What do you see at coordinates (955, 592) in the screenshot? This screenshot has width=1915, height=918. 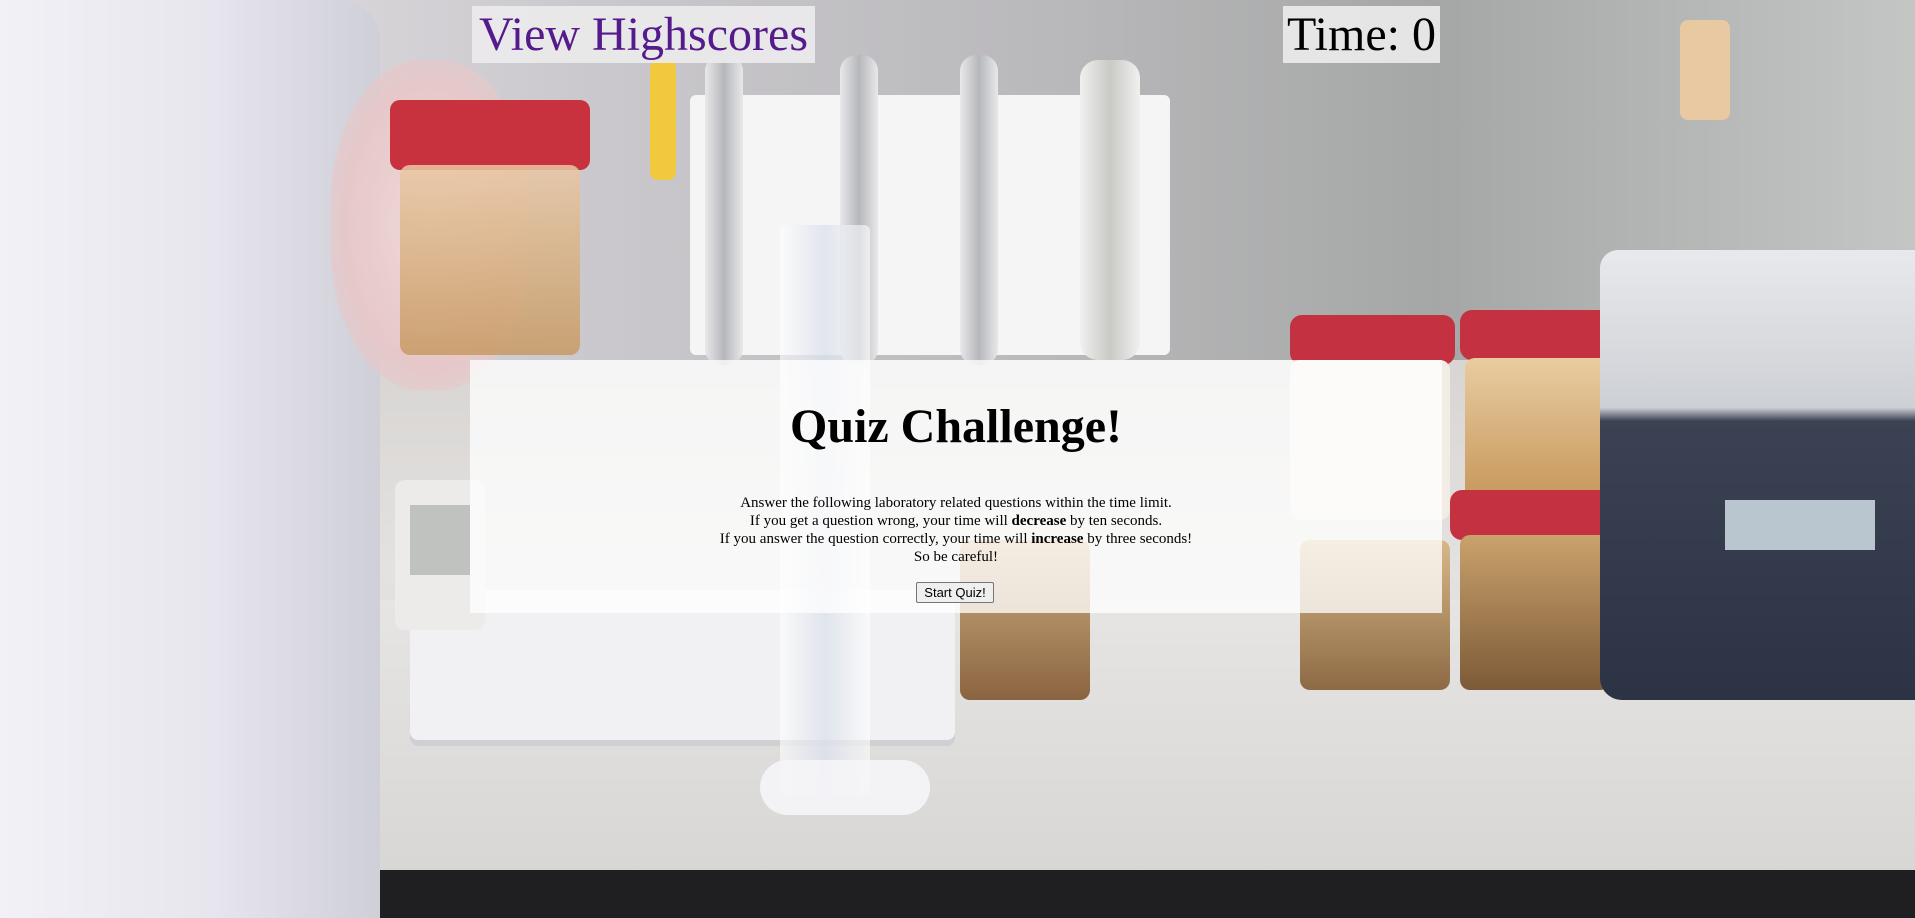 I see `start-quiz-button: Start Quiz!` at bounding box center [955, 592].